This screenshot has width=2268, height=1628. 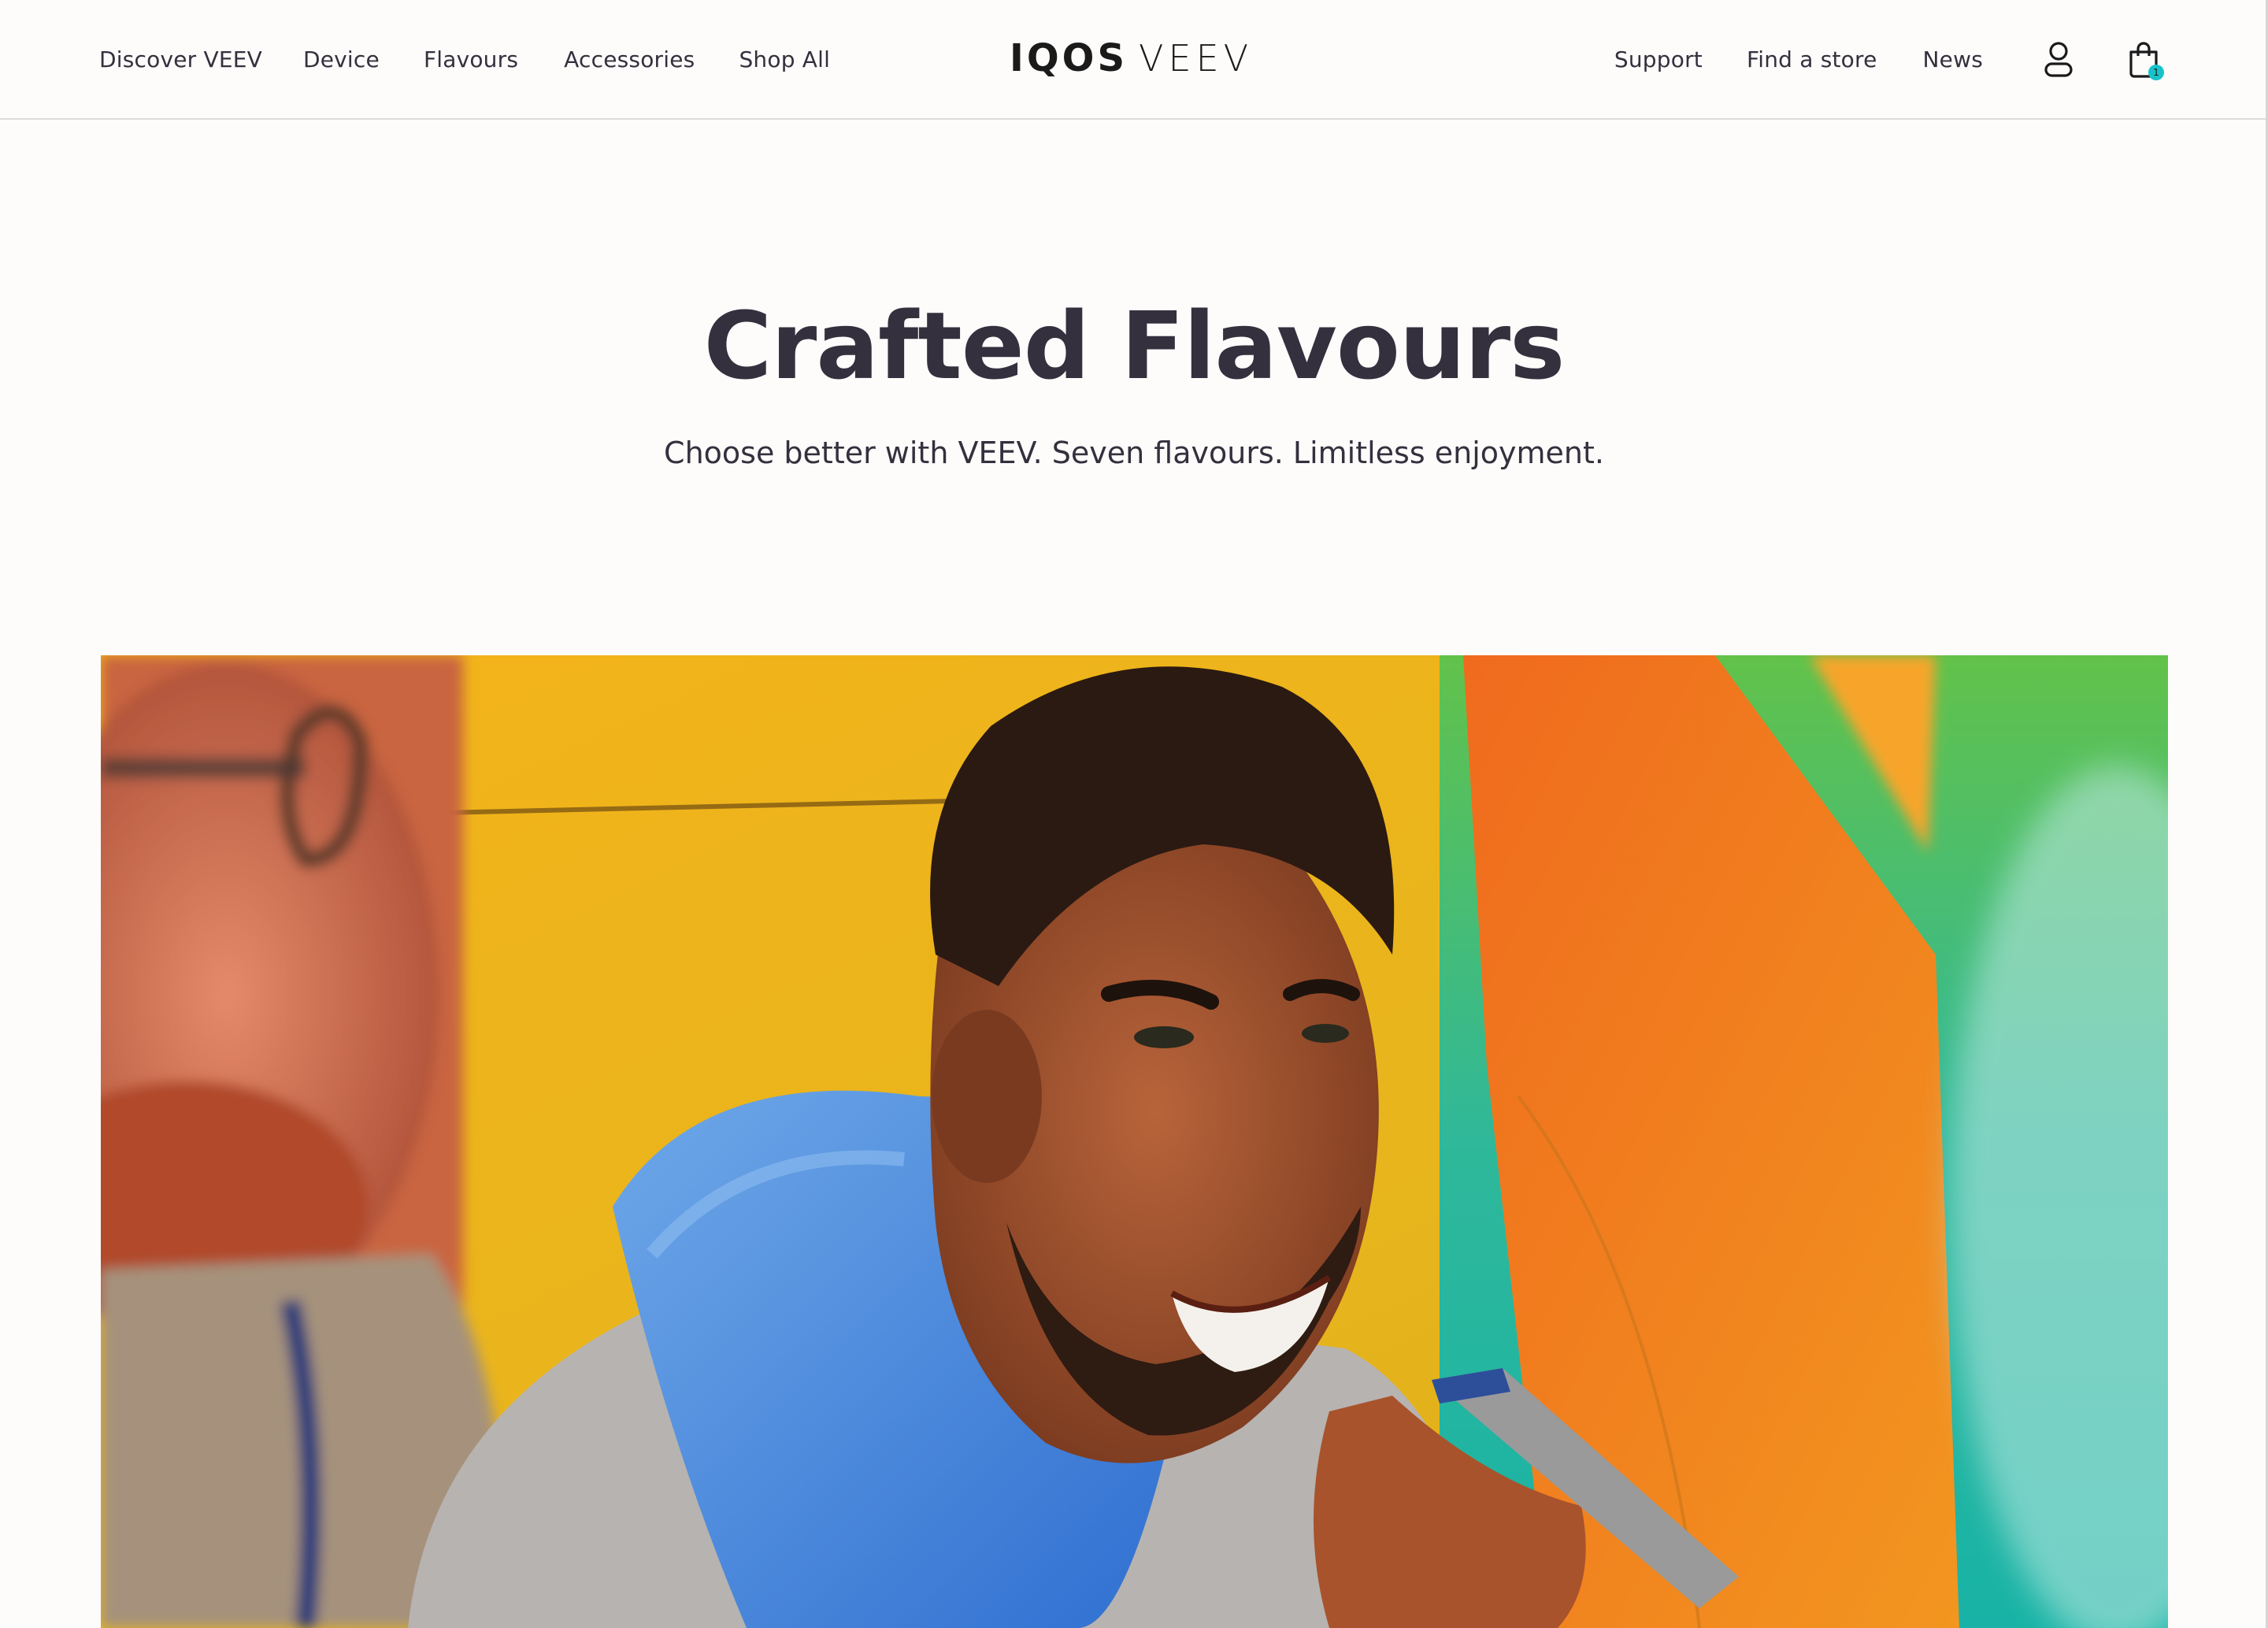 I want to click on secondary-nav: Support Find a store News, so click(x=1798, y=59).